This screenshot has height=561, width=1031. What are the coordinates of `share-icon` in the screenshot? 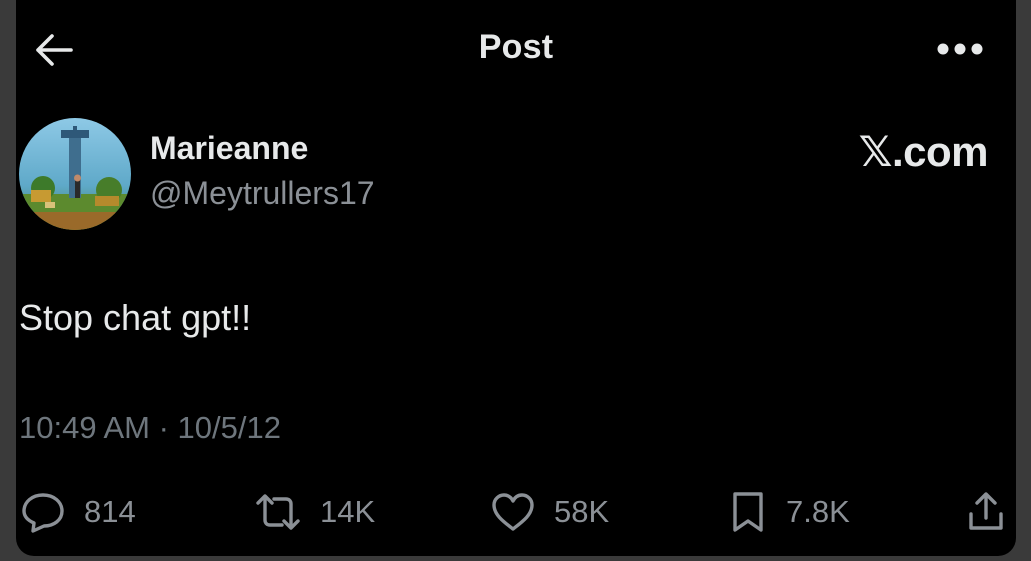 It's located at (986, 511).